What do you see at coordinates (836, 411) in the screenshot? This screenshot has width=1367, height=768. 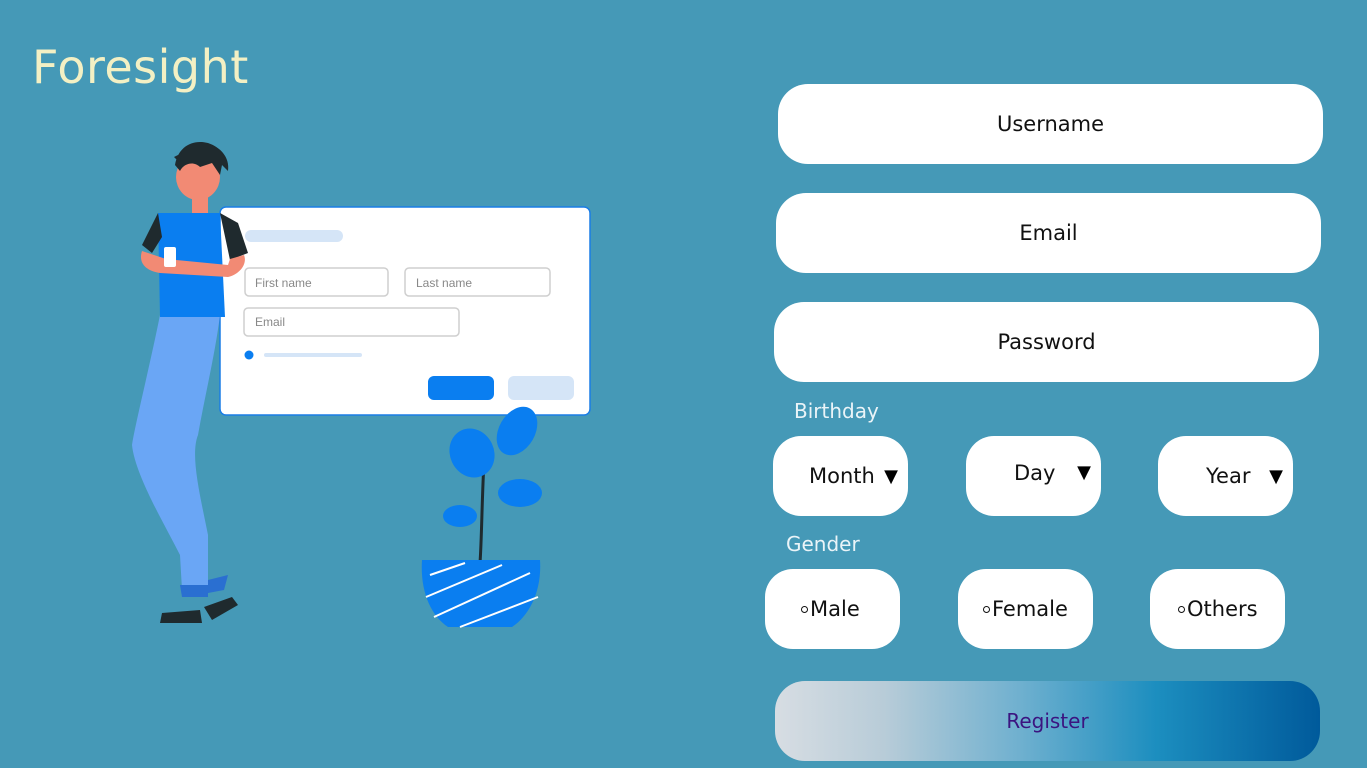 I see `birthday-label: Birthday` at bounding box center [836, 411].